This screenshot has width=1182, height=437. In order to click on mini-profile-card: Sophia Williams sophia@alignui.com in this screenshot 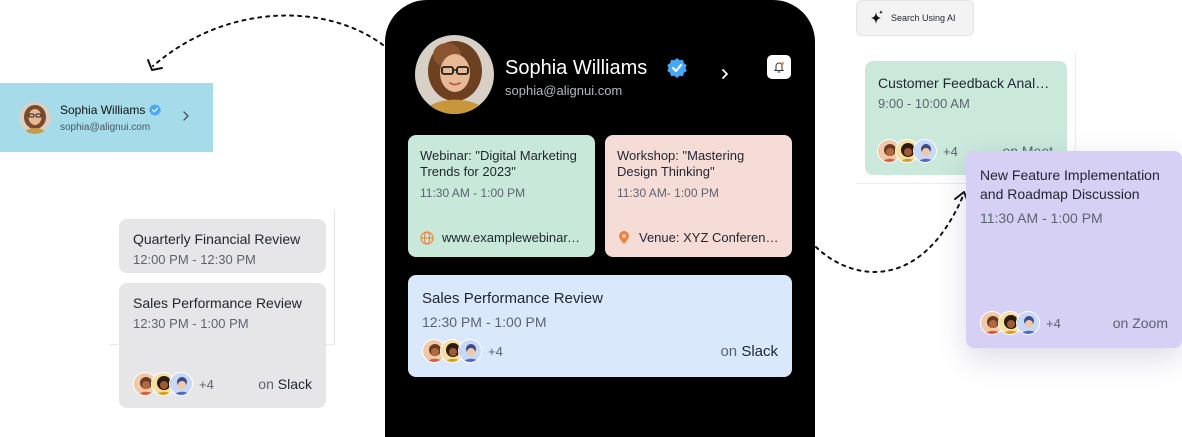, I will do `click(106, 117)`.